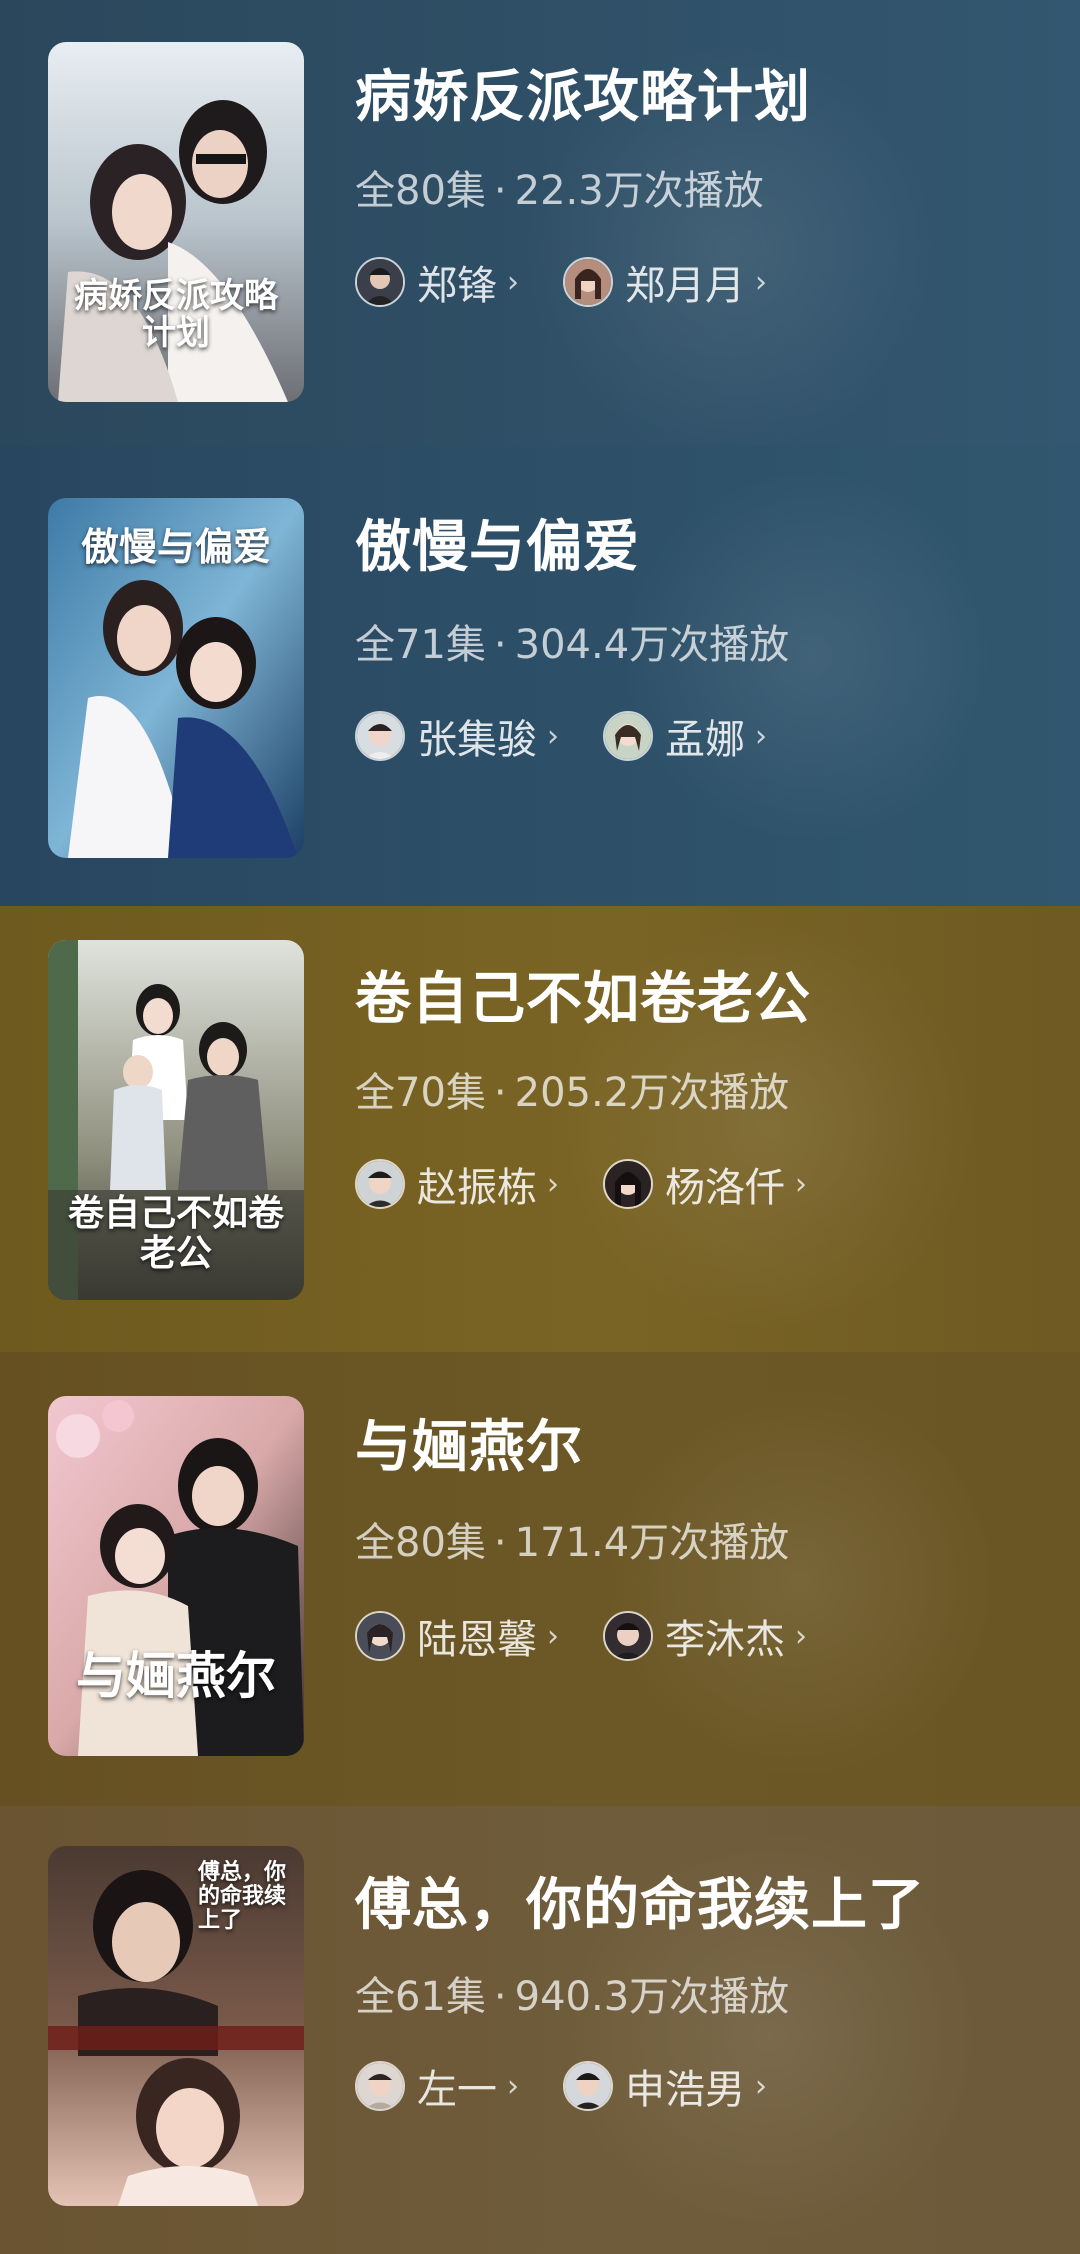 The height and width of the screenshot is (2254, 1080). I want to click on actor-list: 陆恩馨 › 李沐杰 ›, so click(581, 1637).